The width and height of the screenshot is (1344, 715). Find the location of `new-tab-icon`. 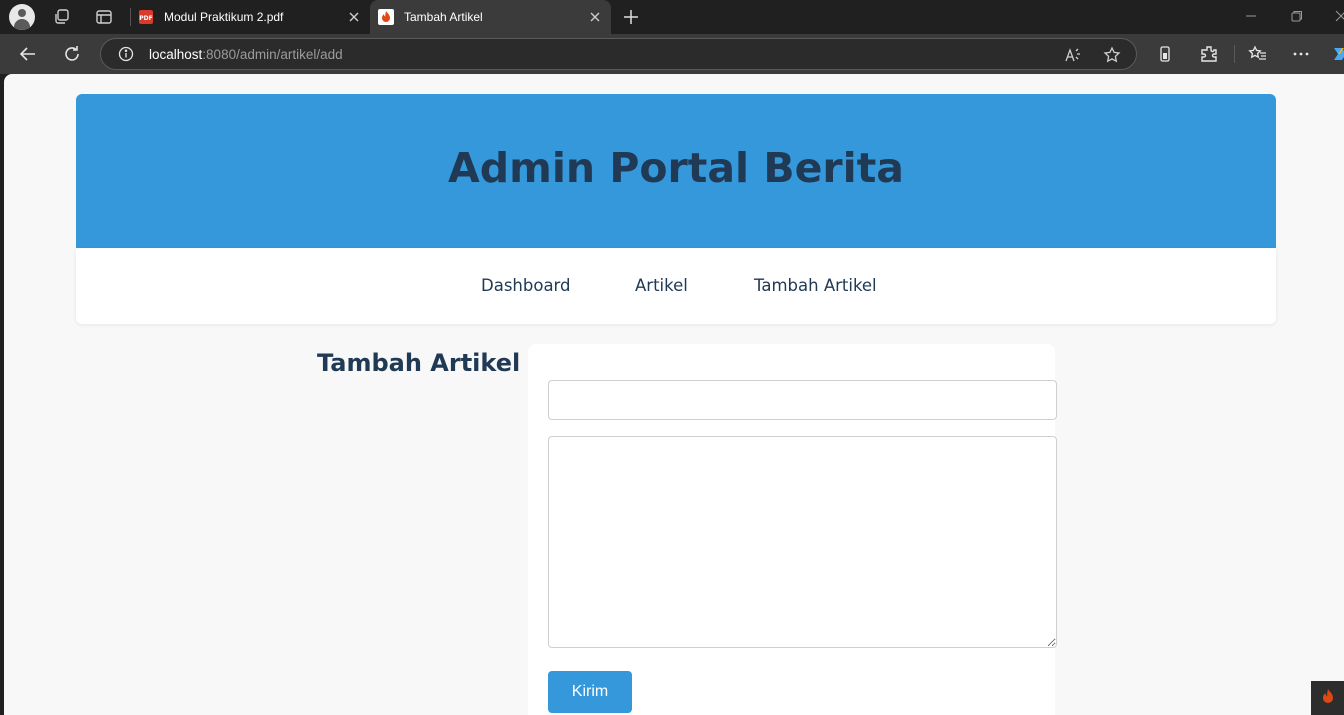

new-tab-icon is located at coordinates (631, 17).